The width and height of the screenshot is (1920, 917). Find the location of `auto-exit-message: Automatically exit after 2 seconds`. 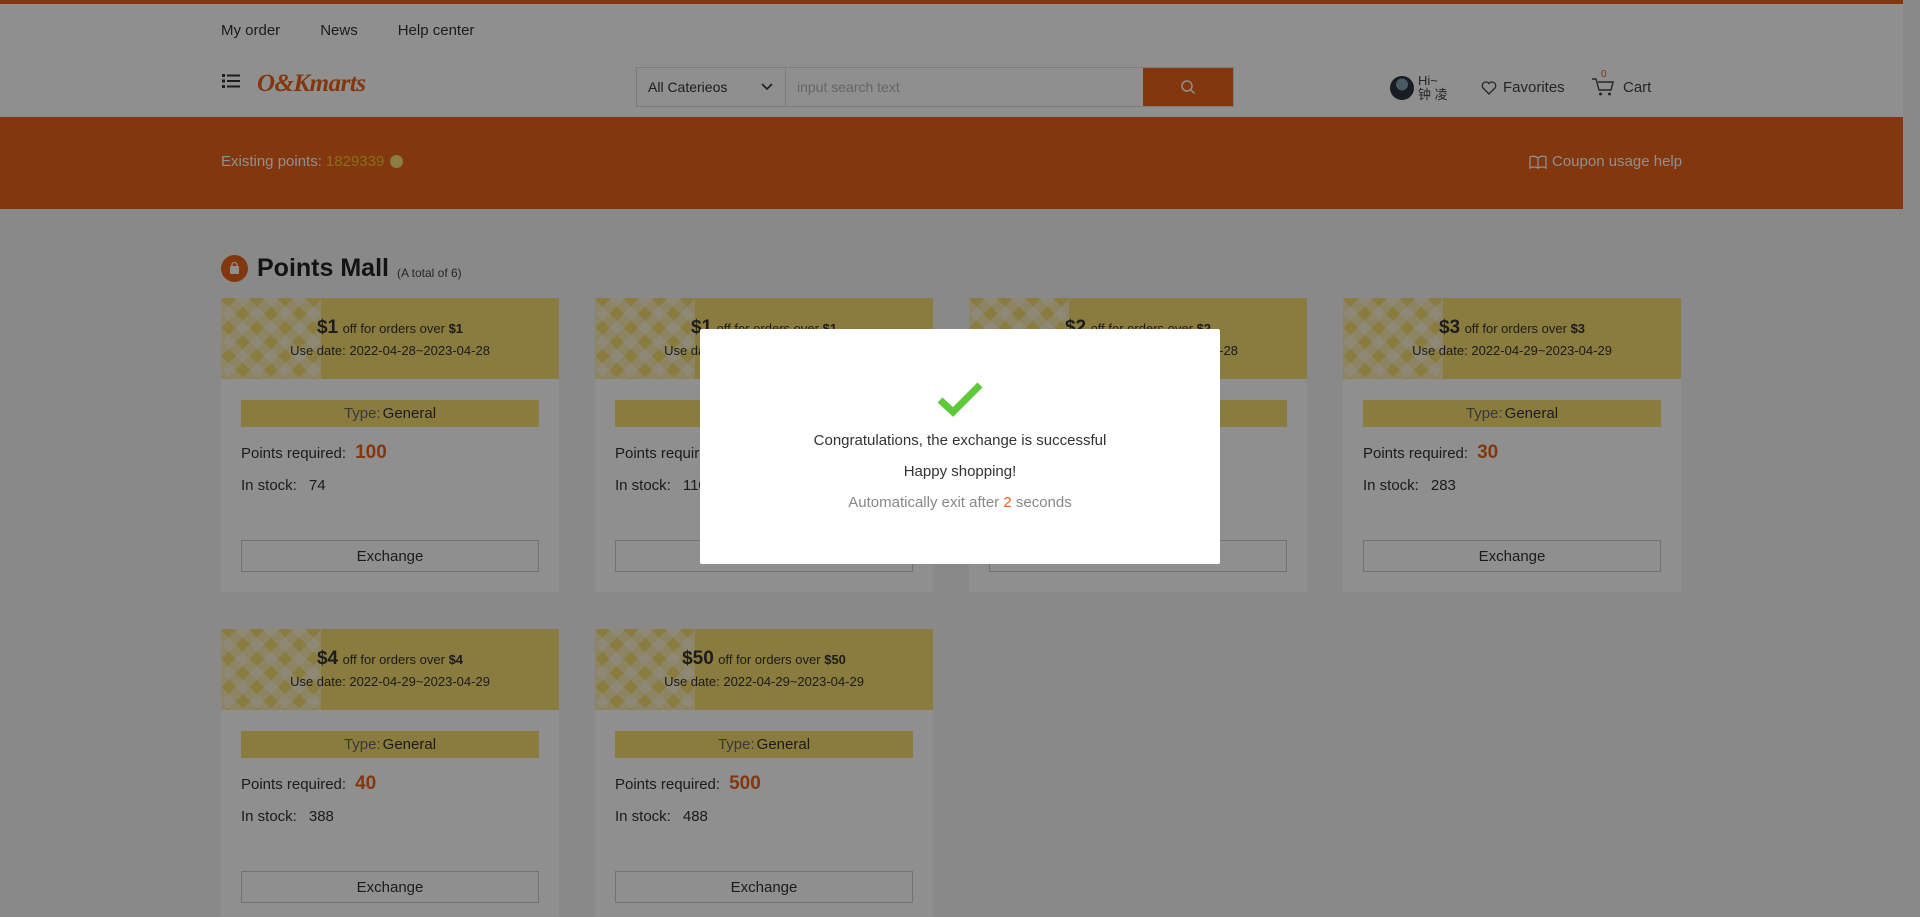

auto-exit-message: Automatically exit after 2 seconds is located at coordinates (960, 502).